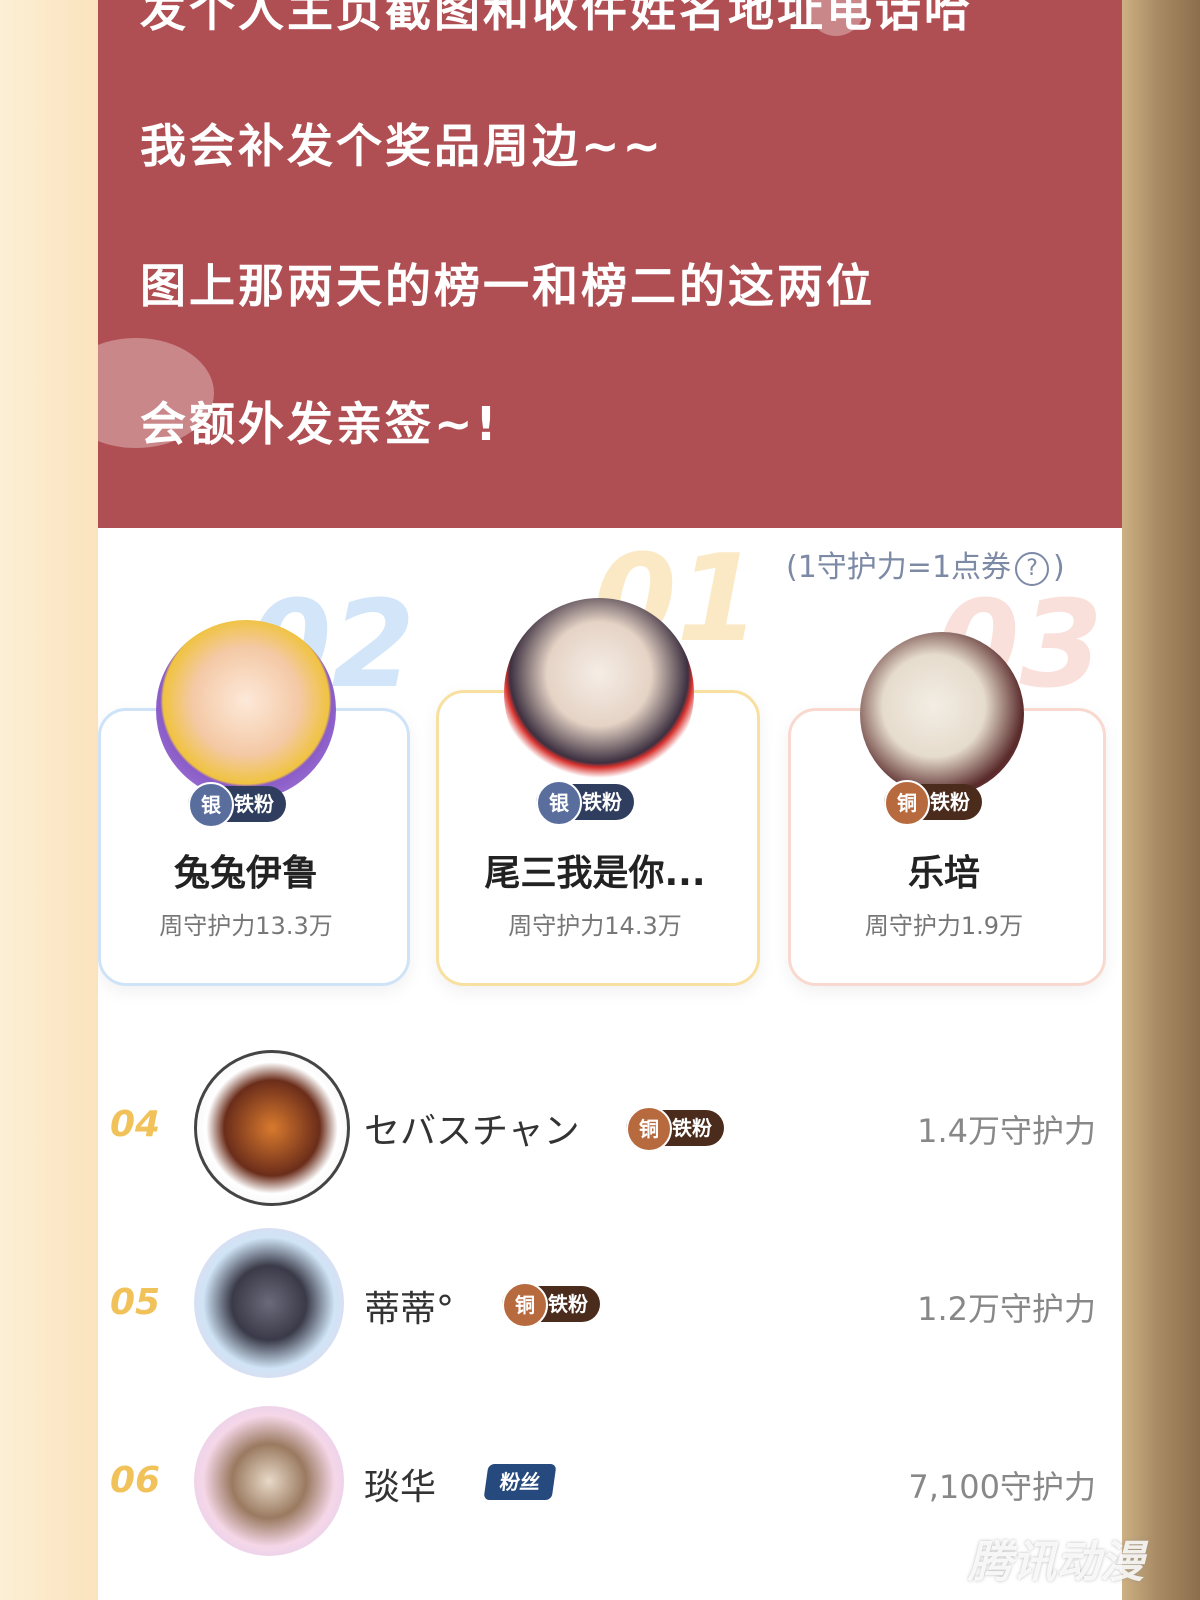 This screenshot has width=1200, height=1600. I want to click on list-power: 1.2万守护力, so click(1006, 1309).